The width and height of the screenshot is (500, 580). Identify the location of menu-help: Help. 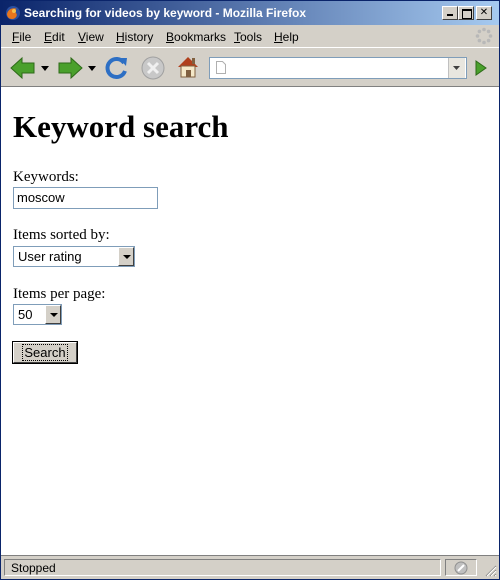
(286, 37).